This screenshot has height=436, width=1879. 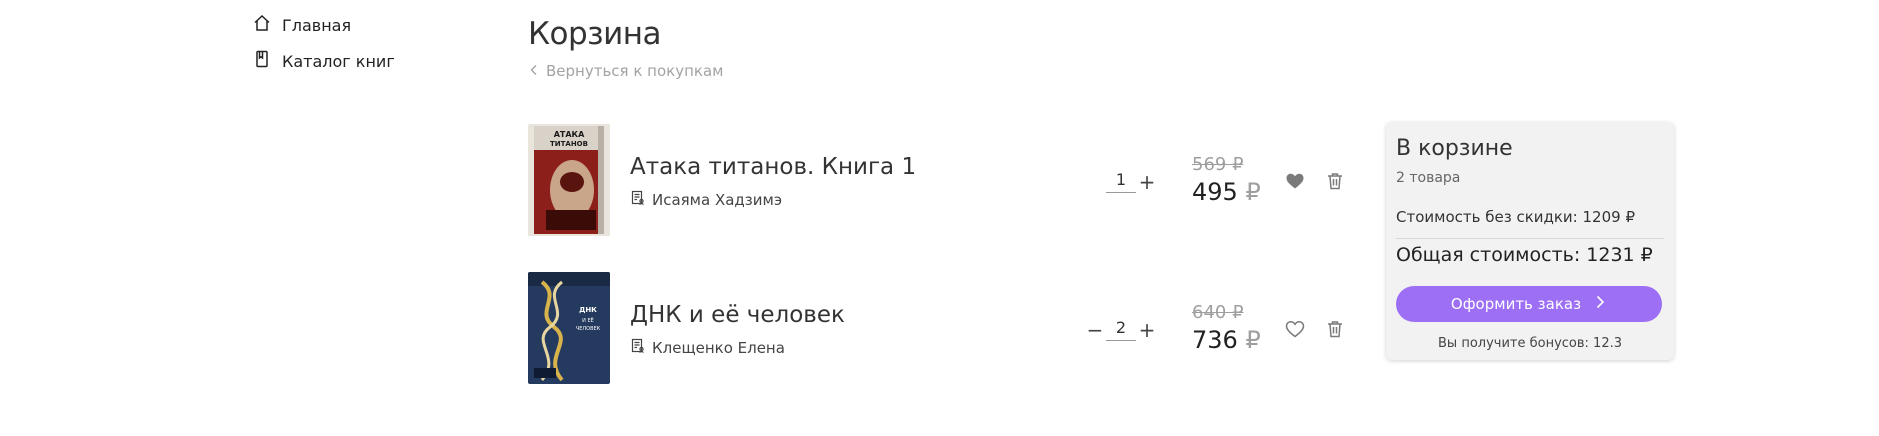 What do you see at coordinates (569, 180) in the screenshot?
I see `book-cover-image: АТАКА ТИТАНОВ` at bounding box center [569, 180].